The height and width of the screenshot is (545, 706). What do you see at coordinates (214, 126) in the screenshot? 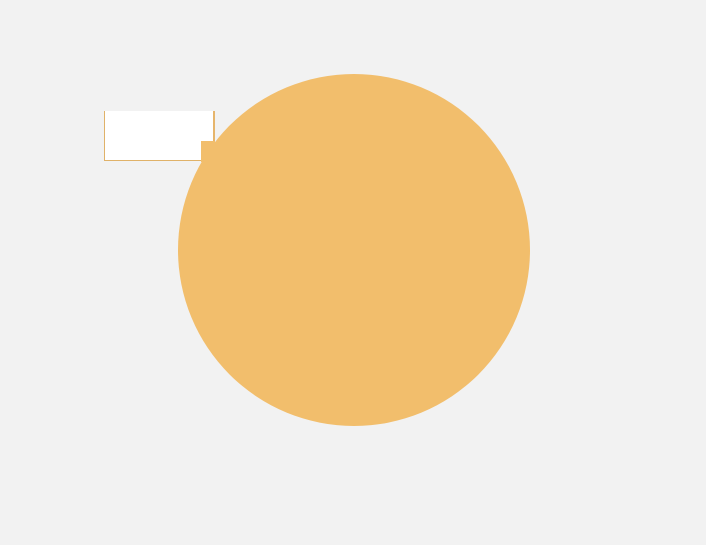
I see `overlay-right-accent` at bounding box center [214, 126].